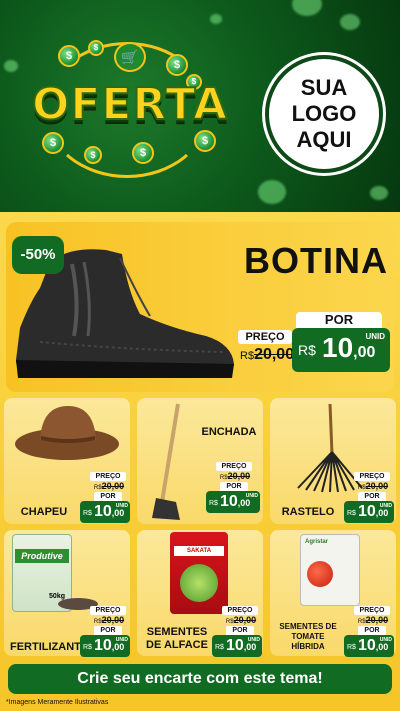 This screenshot has width=400, height=711. Describe the element at coordinates (44, 512) in the screenshot. I see `product-name: CHAPEU` at that location.